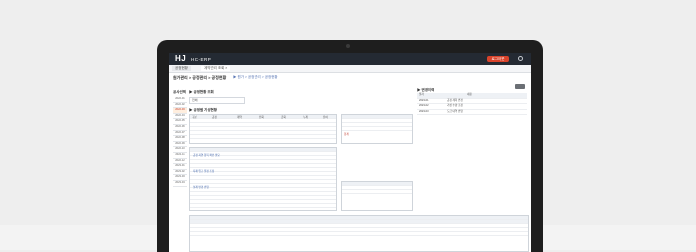 Image resolution: width=696 pixels, height=252 pixels. Describe the element at coordinates (325, 117) in the screenshot. I see `grid-header-cell: 잔여` at that location.